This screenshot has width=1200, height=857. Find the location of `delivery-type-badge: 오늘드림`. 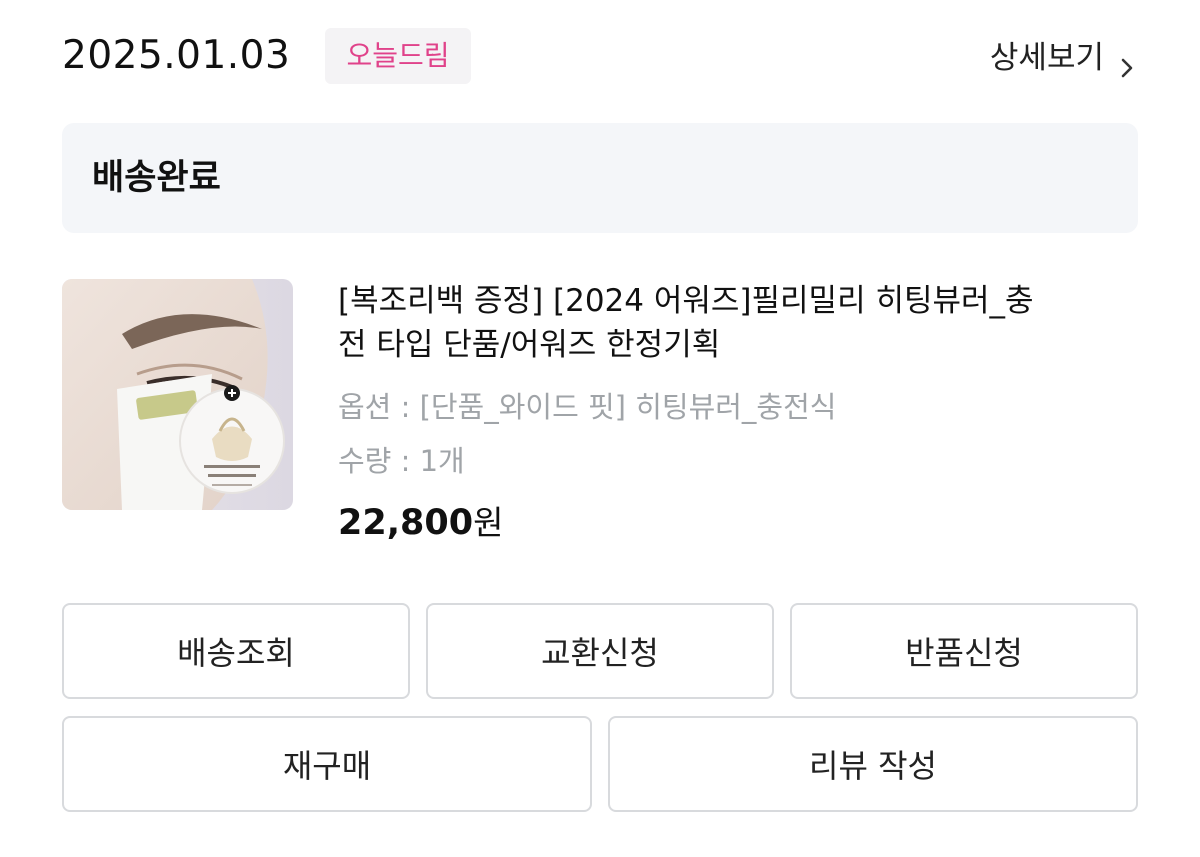

delivery-type-badge: 오늘드림 is located at coordinates (398, 56).